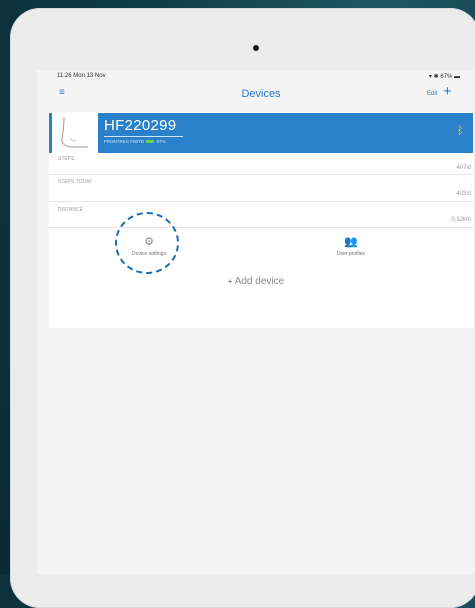 This screenshot has height=608, width=475. Describe the element at coordinates (463, 168) in the screenshot. I see `metric-value: 407st` at that location.